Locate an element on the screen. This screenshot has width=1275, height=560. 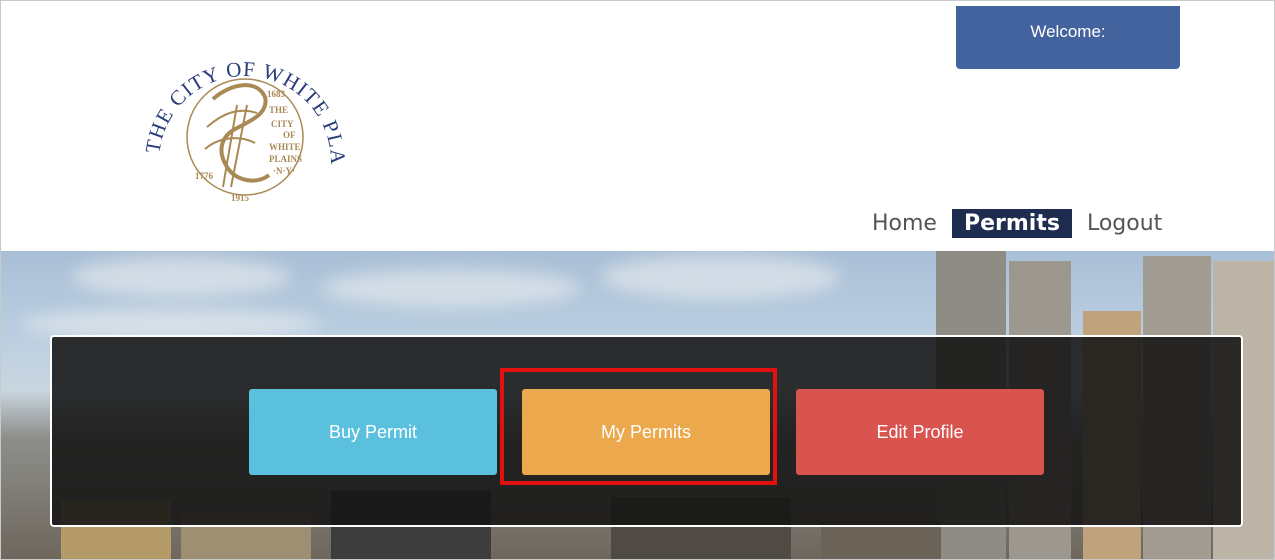
svg-text: OF is located at coordinates (289, 135).